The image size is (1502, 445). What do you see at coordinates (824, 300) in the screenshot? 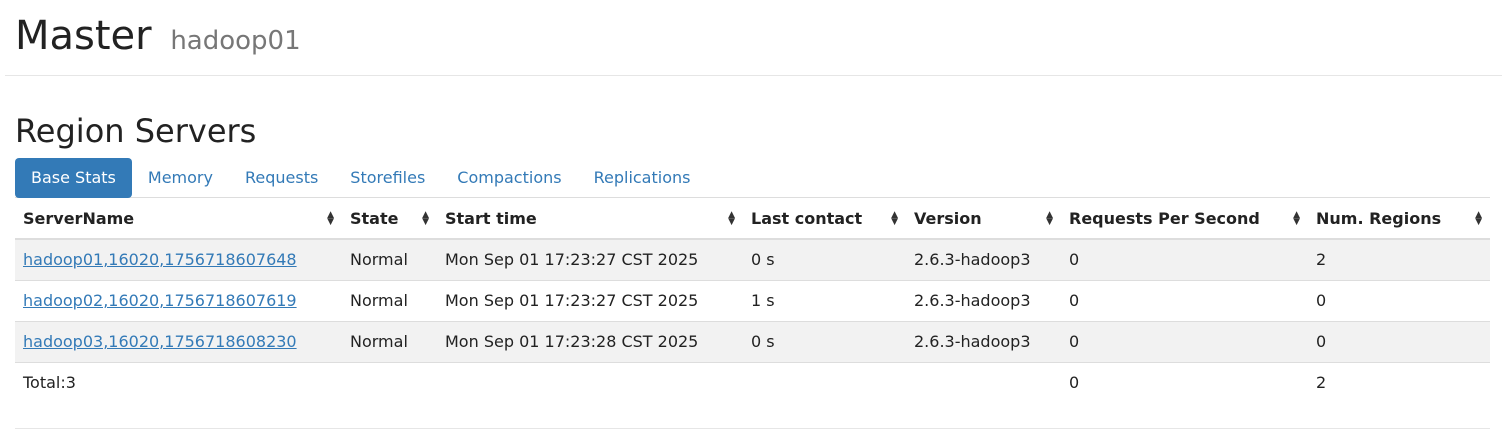
I see `last-contact-cell: 1 s` at bounding box center [824, 300].